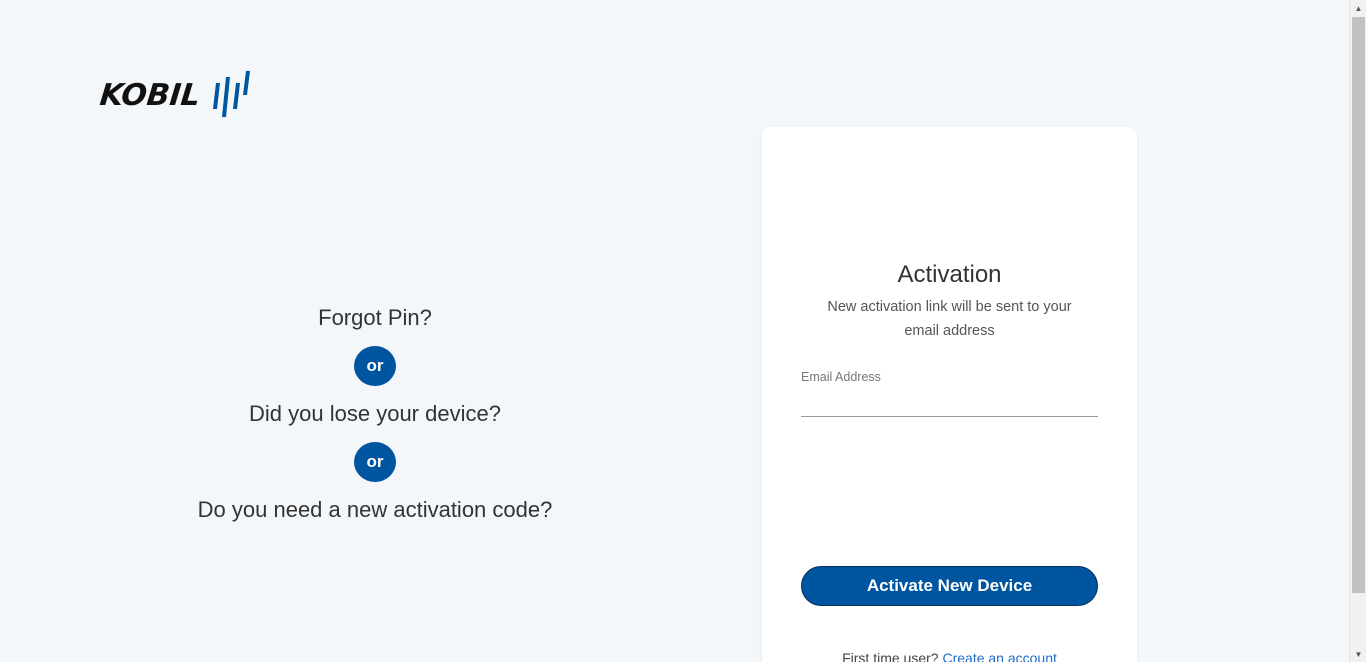 Image resolution: width=1366 pixels, height=662 pixels. What do you see at coordinates (1358, 654) in the screenshot?
I see `scroll-down-icon: ▼` at bounding box center [1358, 654].